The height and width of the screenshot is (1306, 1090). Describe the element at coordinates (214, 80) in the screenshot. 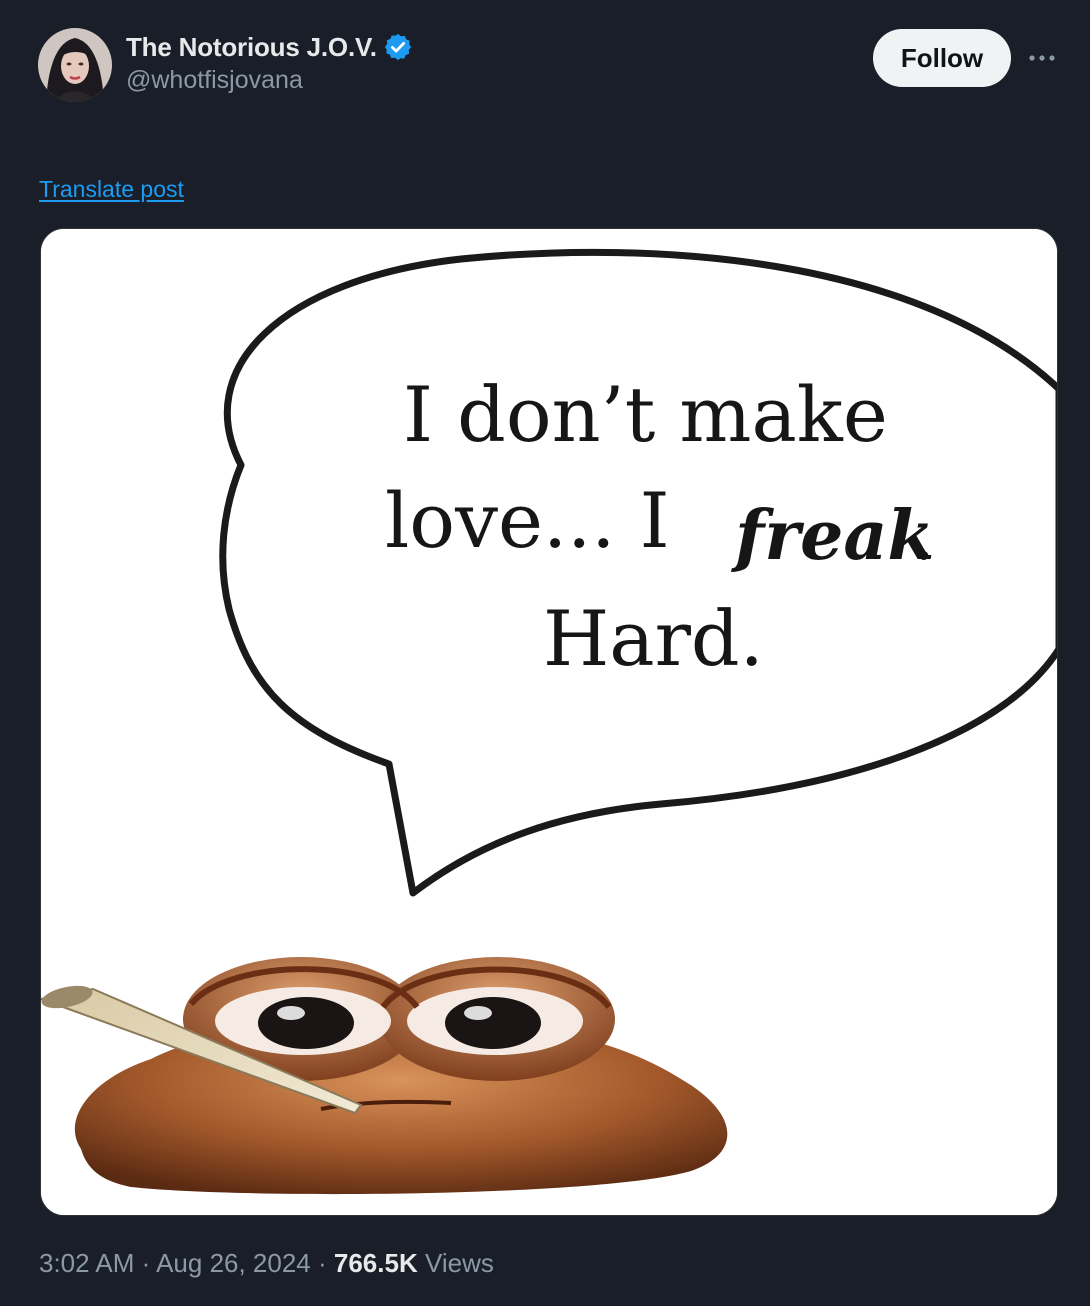

I see `author-handle: @whotfisjovana` at that location.